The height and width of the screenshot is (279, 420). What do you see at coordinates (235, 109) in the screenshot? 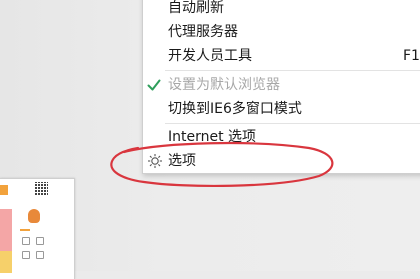
I see `menu-item-ie6-multi-window-mode: 切换到IE6多窗口模式` at bounding box center [235, 109].